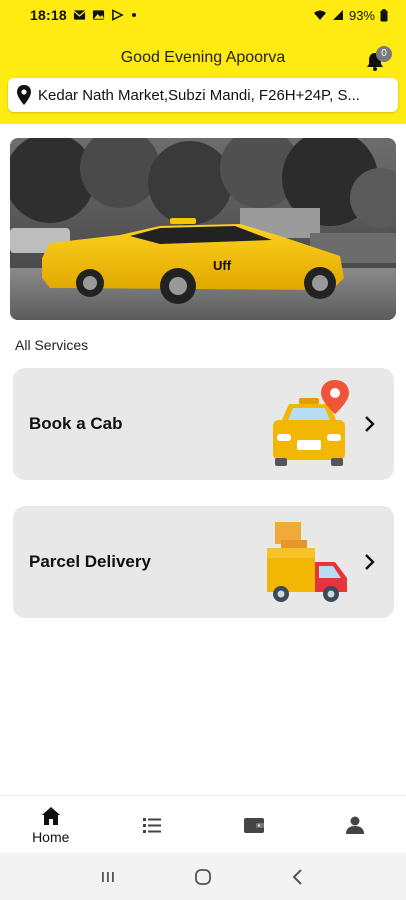 The width and height of the screenshot is (406, 900). What do you see at coordinates (51, 836) in the screenshot?
I see `nav-home-label: Home` at bounding box center [51, 836].